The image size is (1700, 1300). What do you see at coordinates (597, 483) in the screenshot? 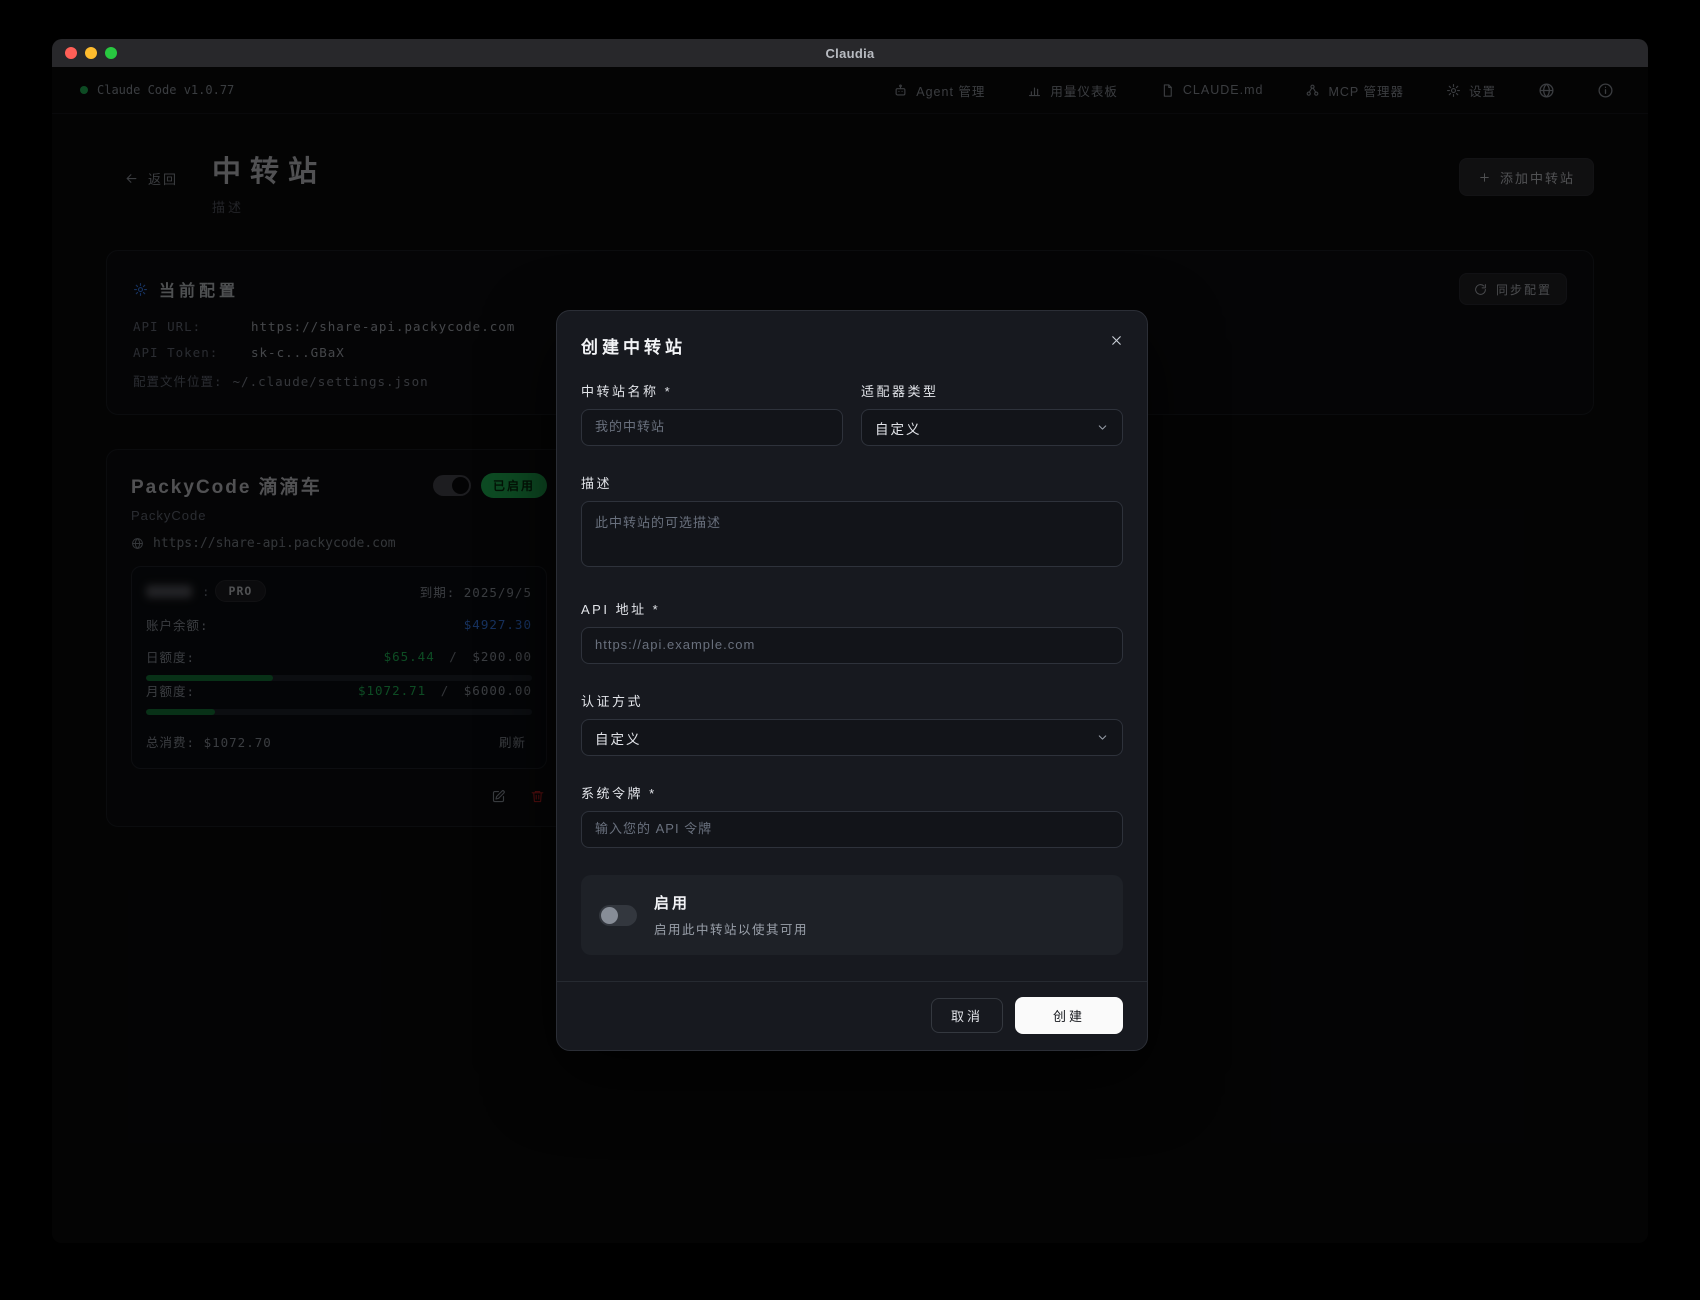
I see `description-label: 描述` at bounding box center [597, 483].